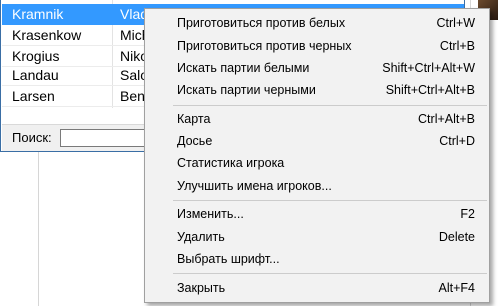  I want to click on menu-item-shortcut: F2, so click(467, 214).